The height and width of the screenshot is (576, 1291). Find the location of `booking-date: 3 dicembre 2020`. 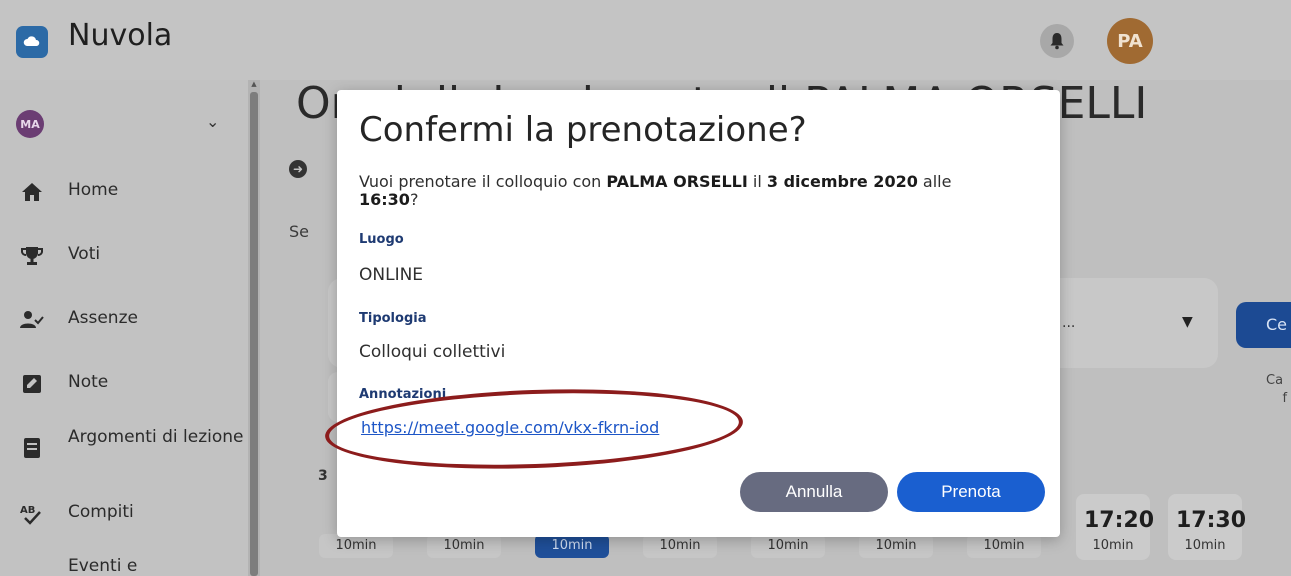

booking-date: 3 dicembre 2020 is located at coordinates (842, 181).